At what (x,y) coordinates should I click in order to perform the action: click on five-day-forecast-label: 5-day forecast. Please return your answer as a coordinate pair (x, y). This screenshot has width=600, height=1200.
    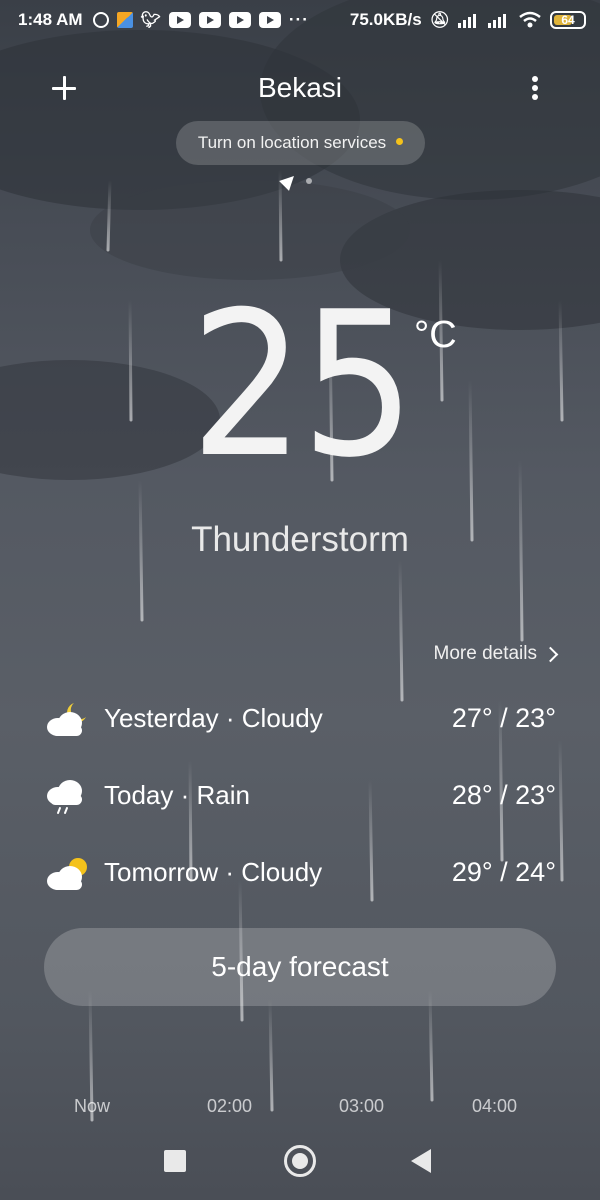
    Looking at the image, I should click on (300, 966).